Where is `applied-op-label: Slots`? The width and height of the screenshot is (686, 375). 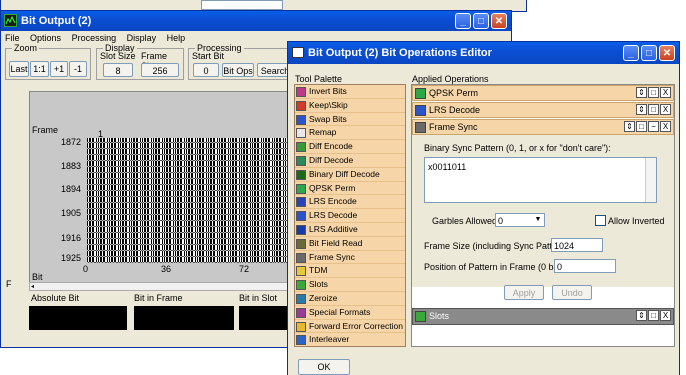 applied-op-label: Slots is located at coordinates (439, 316).